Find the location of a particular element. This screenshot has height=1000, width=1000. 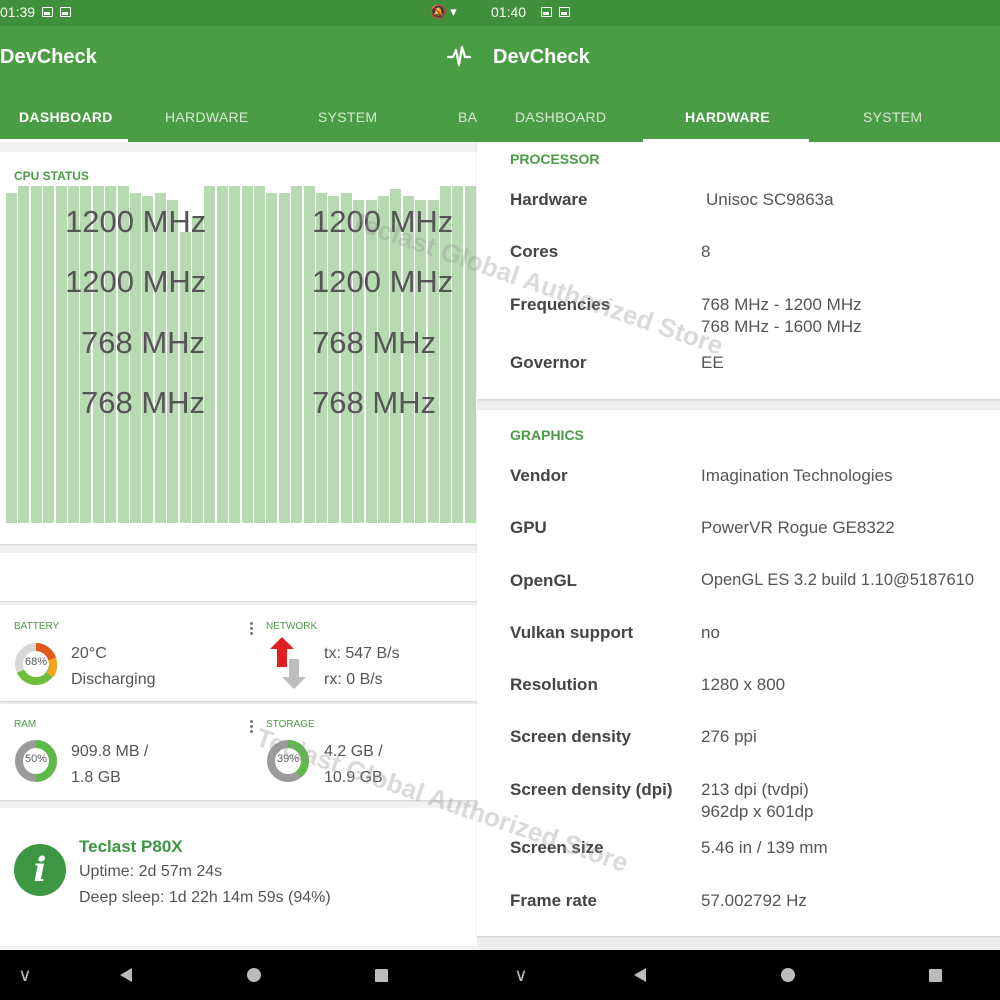

ram-total: 1.8 GB is located at coordinates (96, 777).